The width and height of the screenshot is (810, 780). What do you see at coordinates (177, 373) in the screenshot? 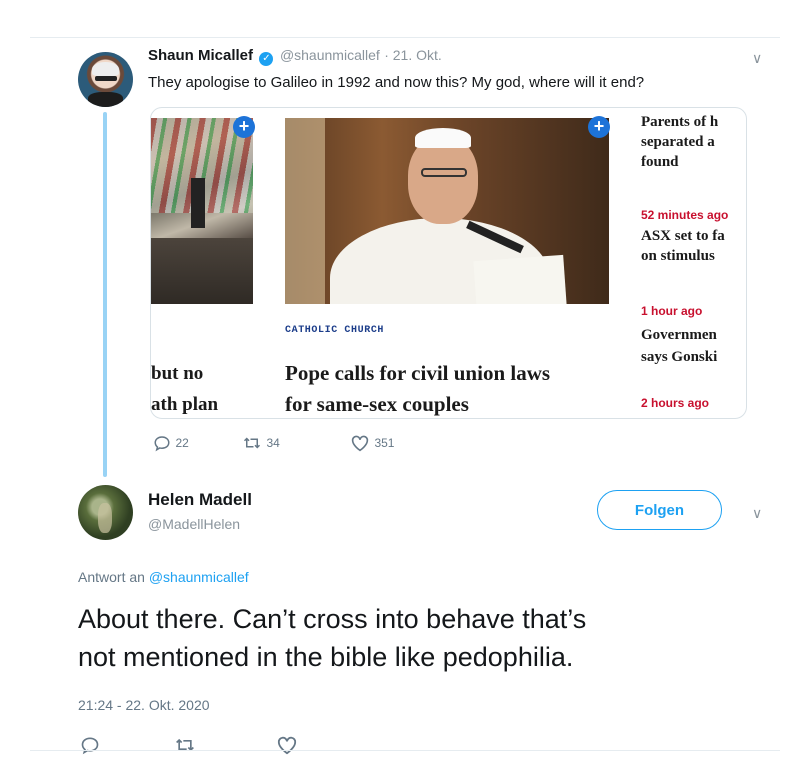
I see `left-headline-line1: but no` at bounding box center [177, 373].